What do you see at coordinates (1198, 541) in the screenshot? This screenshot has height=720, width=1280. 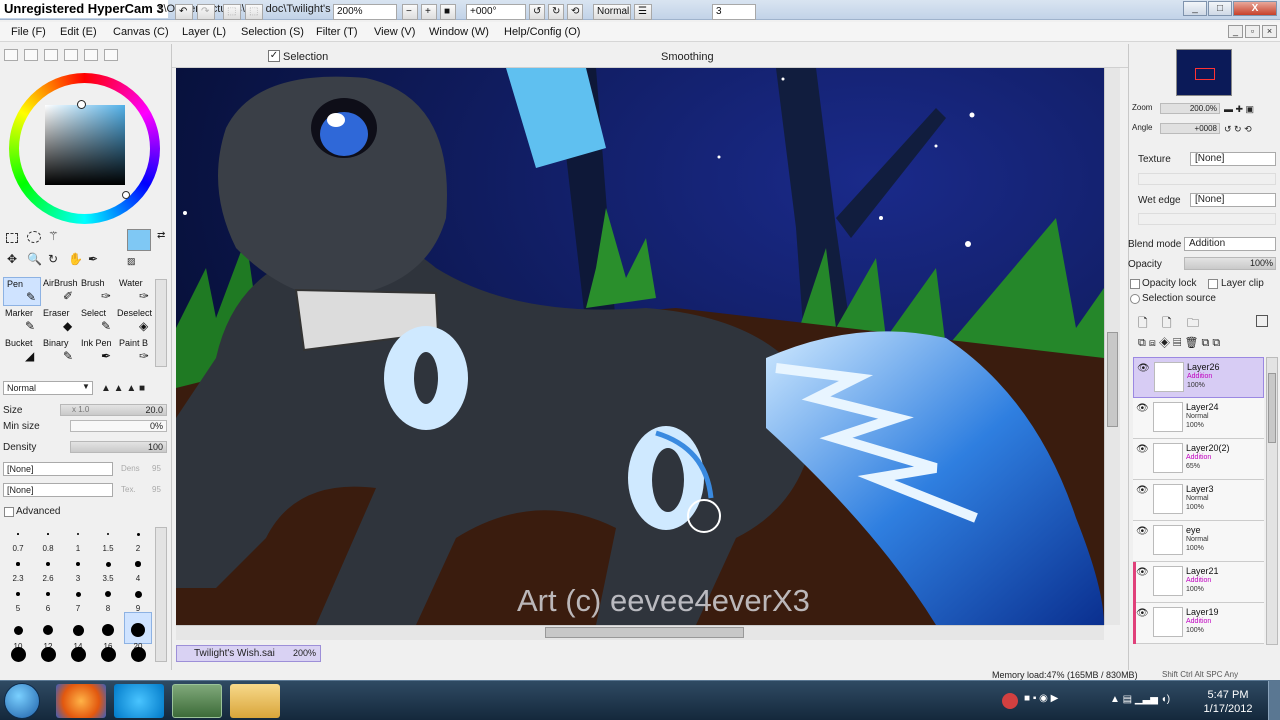 I see `layer-row: 👁 eye Normal 100%` at bounding box center [1198, 541].